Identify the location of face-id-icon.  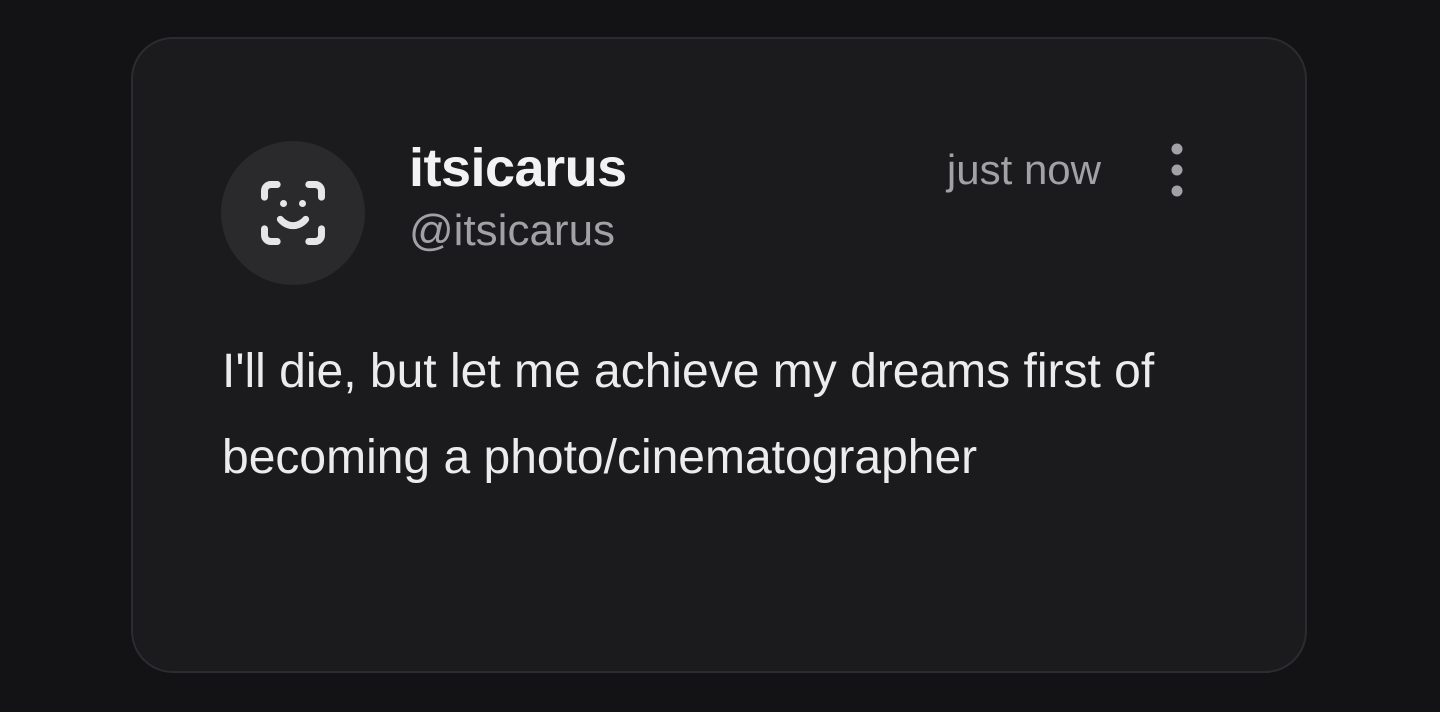
(293, 213).